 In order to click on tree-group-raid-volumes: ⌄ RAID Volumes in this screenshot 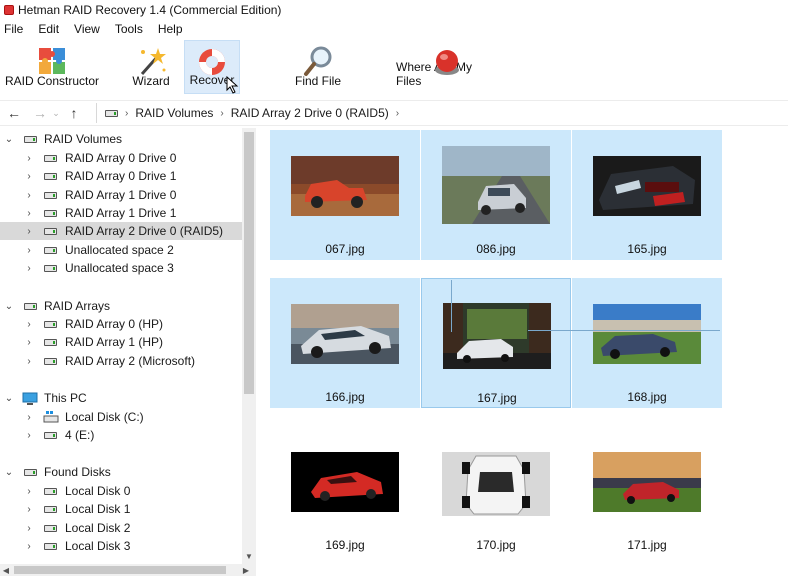, I will do `click(121, 139)`.